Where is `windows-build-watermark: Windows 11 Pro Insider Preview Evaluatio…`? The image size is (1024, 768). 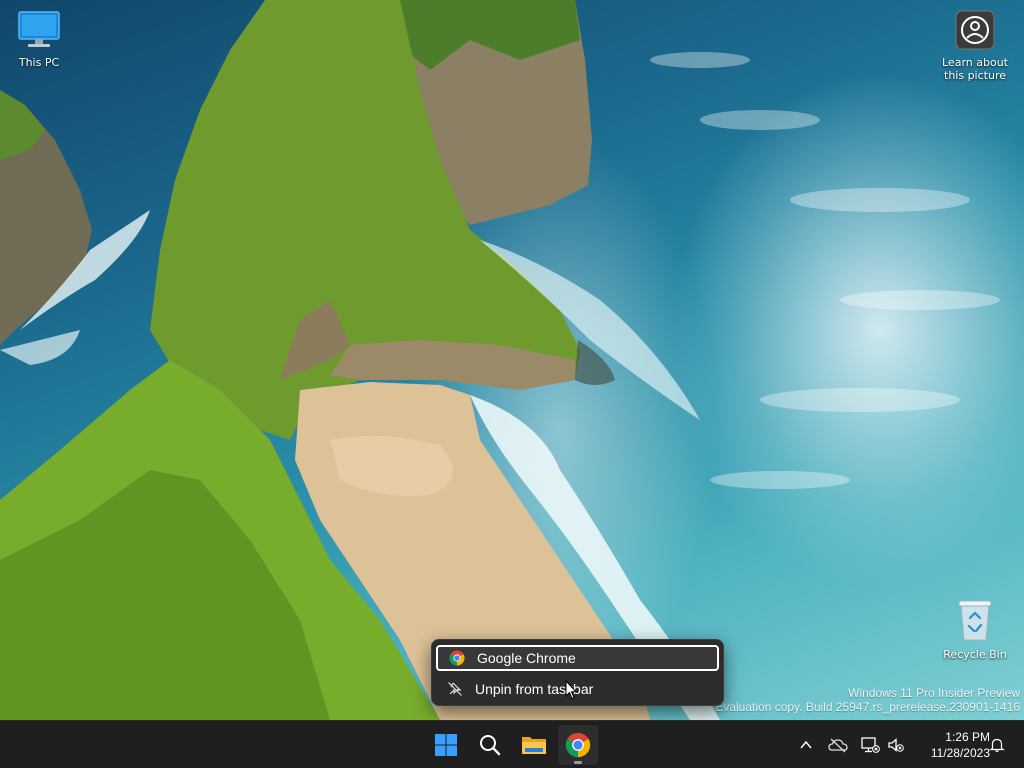 windows-build-watermark: Windows 11 Pro Insider Preview Evaluatio… is located at coordinates (867, 700).